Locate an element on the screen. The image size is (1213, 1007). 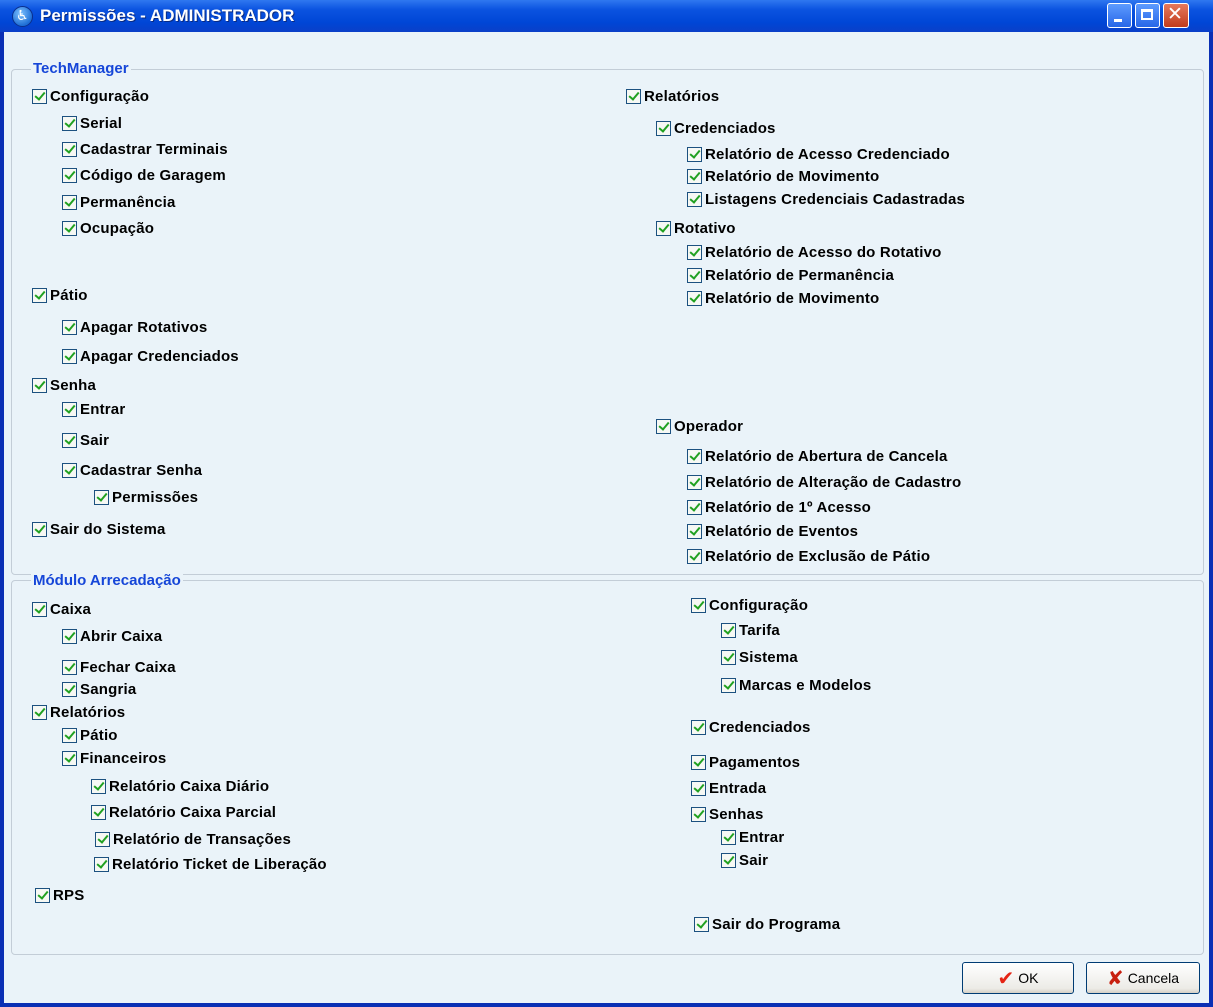
checkbox-serial: Serial is located at coordinates (92, 123).